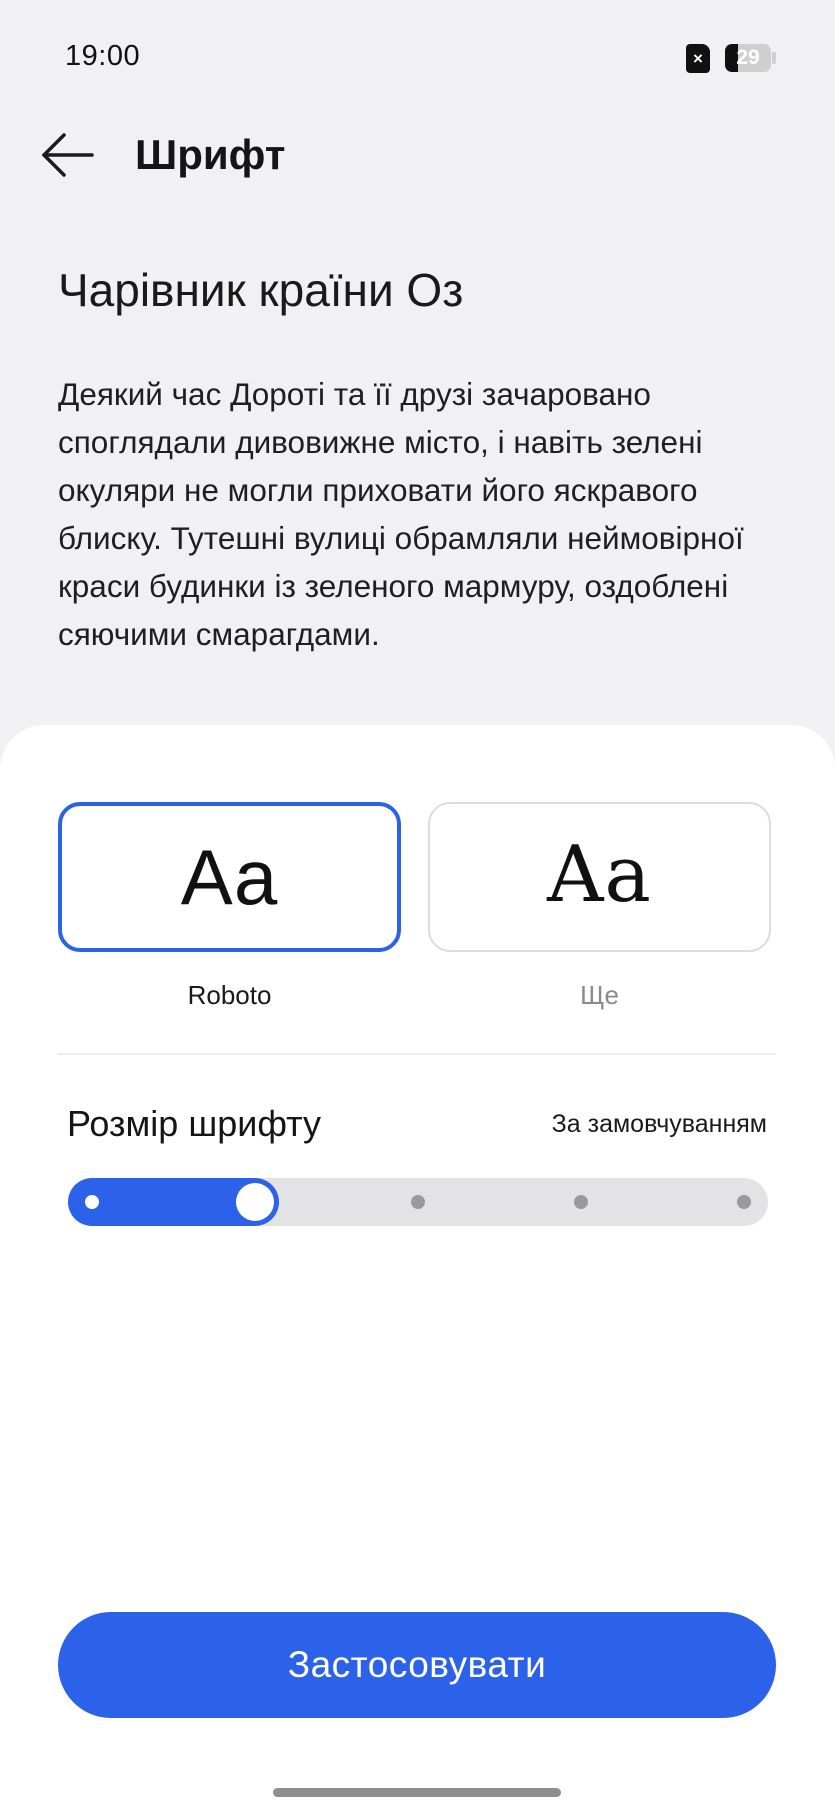  I want to click on font-size-slider, so click(418, 1202).